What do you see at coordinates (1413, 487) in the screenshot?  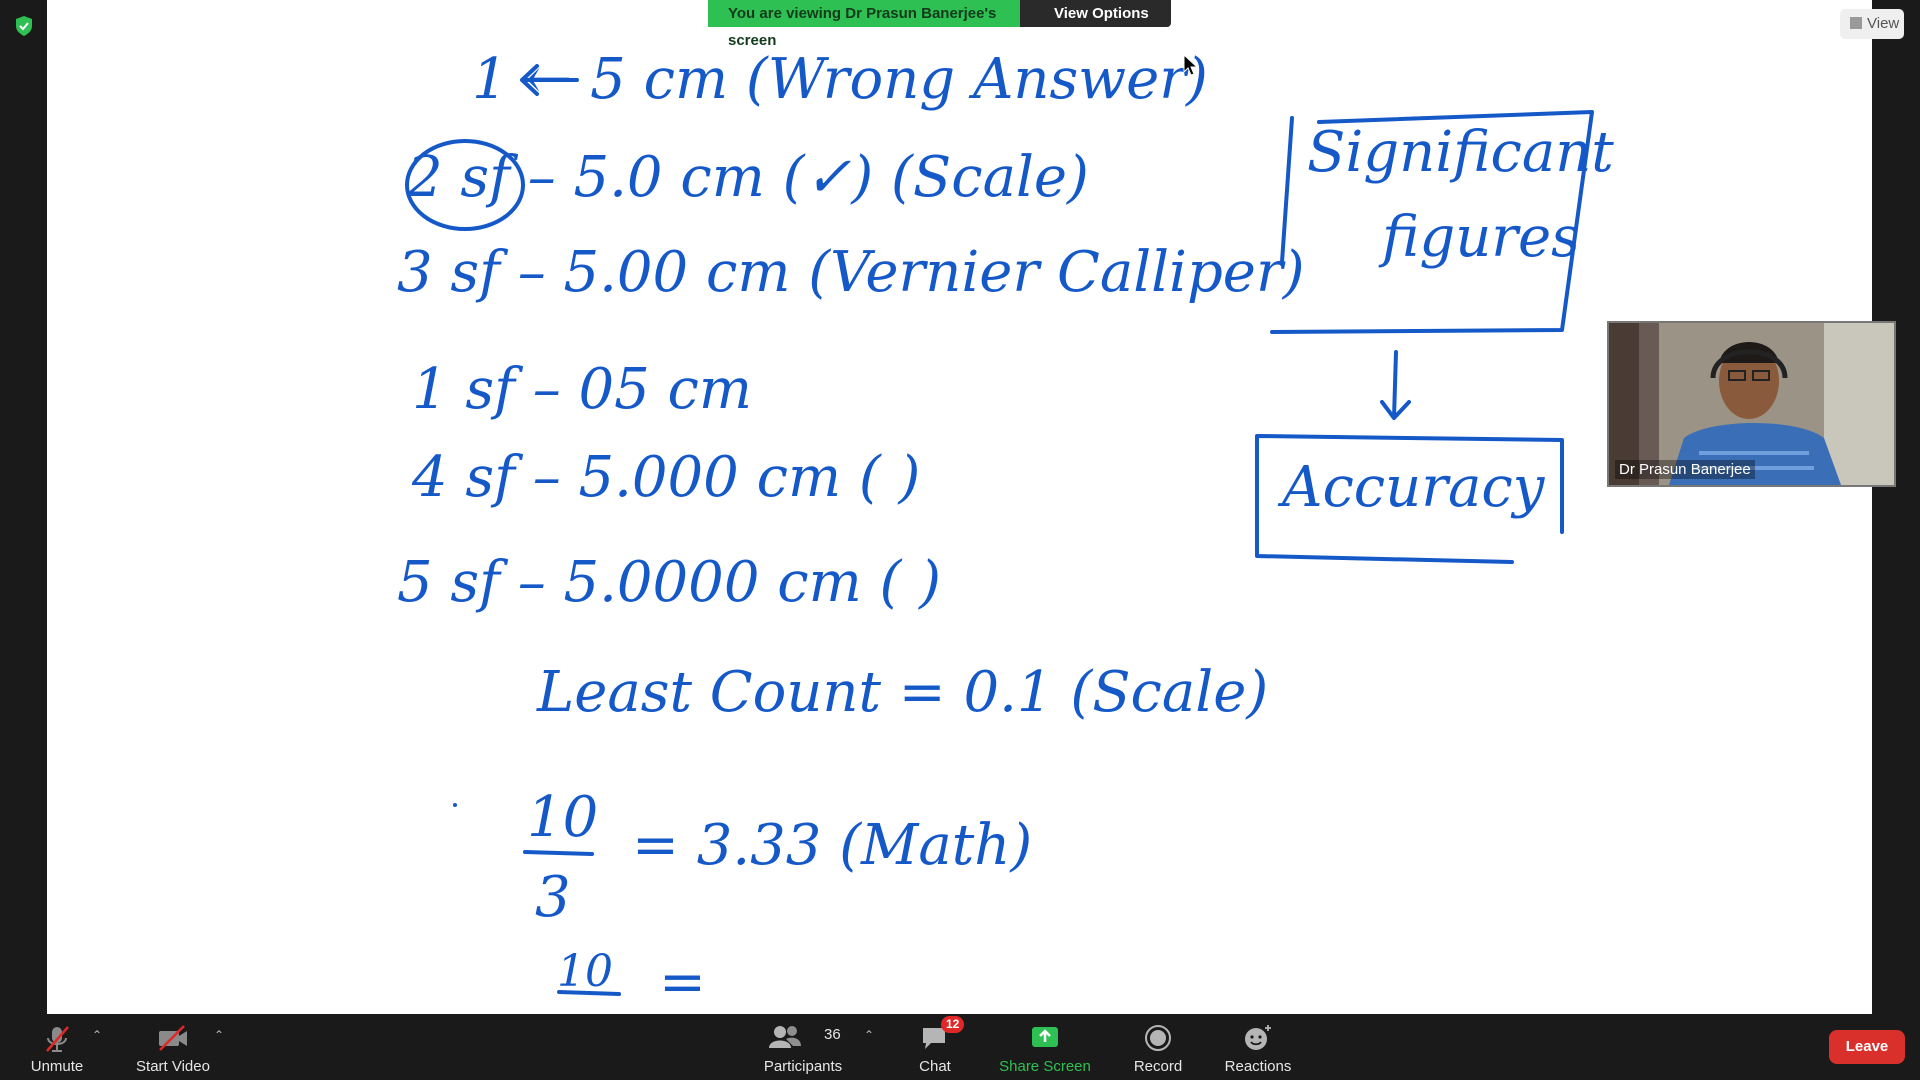 I see `accuracy-label: Accuracy` at bounding box center [1413, 487].